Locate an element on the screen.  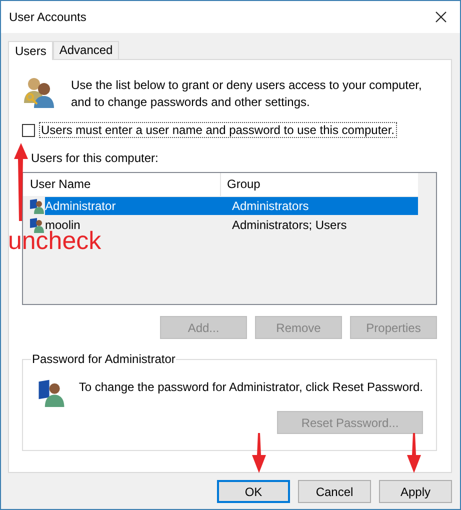
column-header: Group is located at coordinates (240, 184).